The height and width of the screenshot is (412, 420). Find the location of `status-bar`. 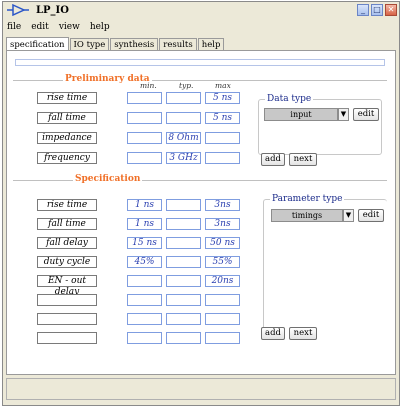

status-bar is located at coordinates (201, 389).